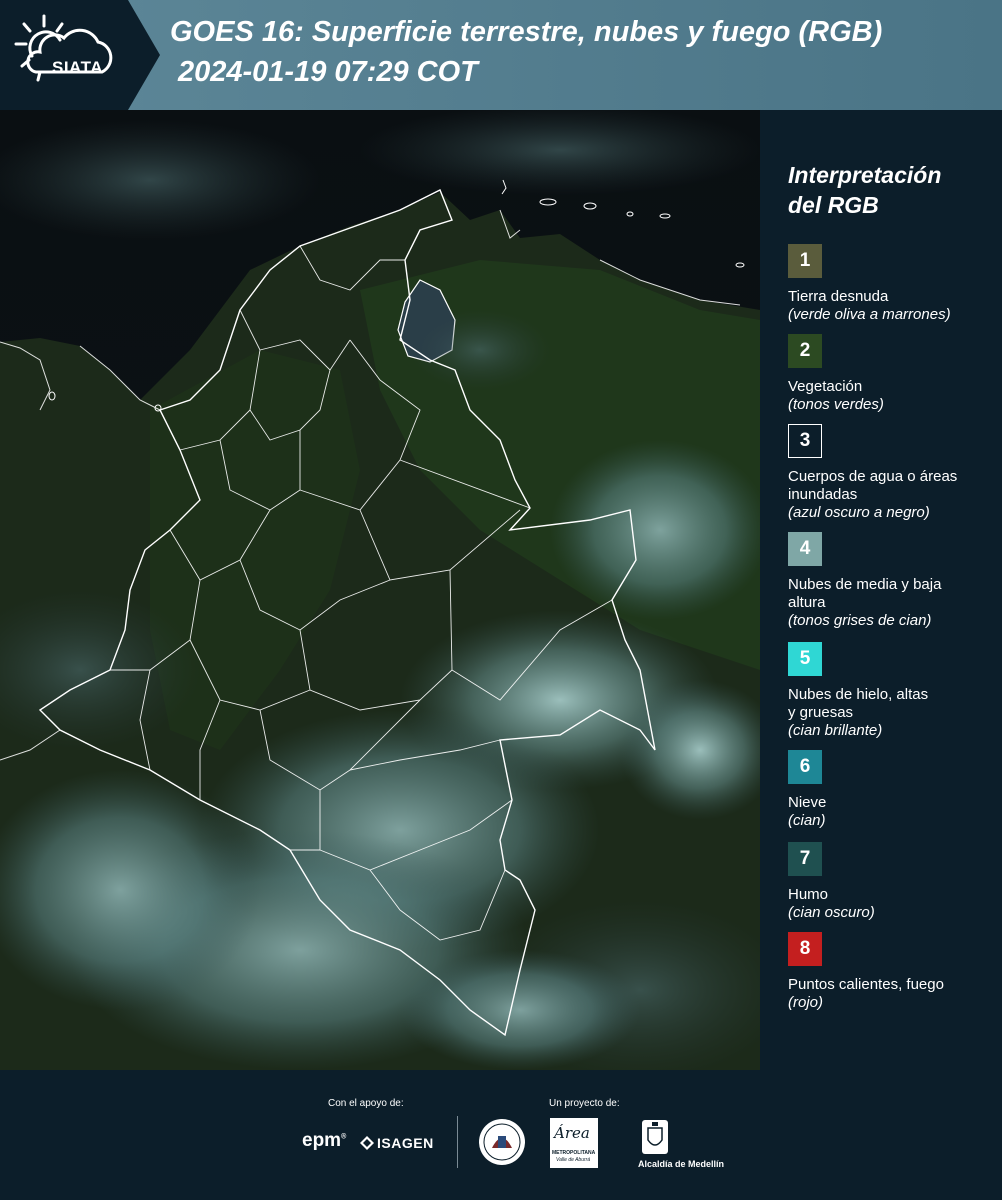 The image size is (1002, 1200). Describe the element at coordinates (584, 1103) in the screenshot. I see `project-label: Un proyecto de:` at that location.